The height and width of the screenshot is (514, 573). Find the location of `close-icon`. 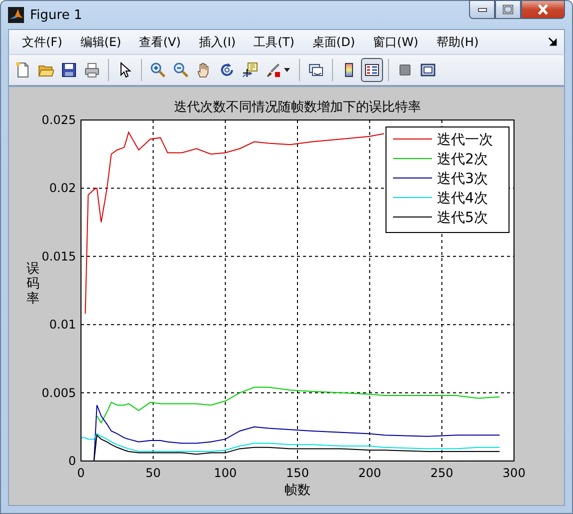

close-icon is located at coordinates (543, 10).